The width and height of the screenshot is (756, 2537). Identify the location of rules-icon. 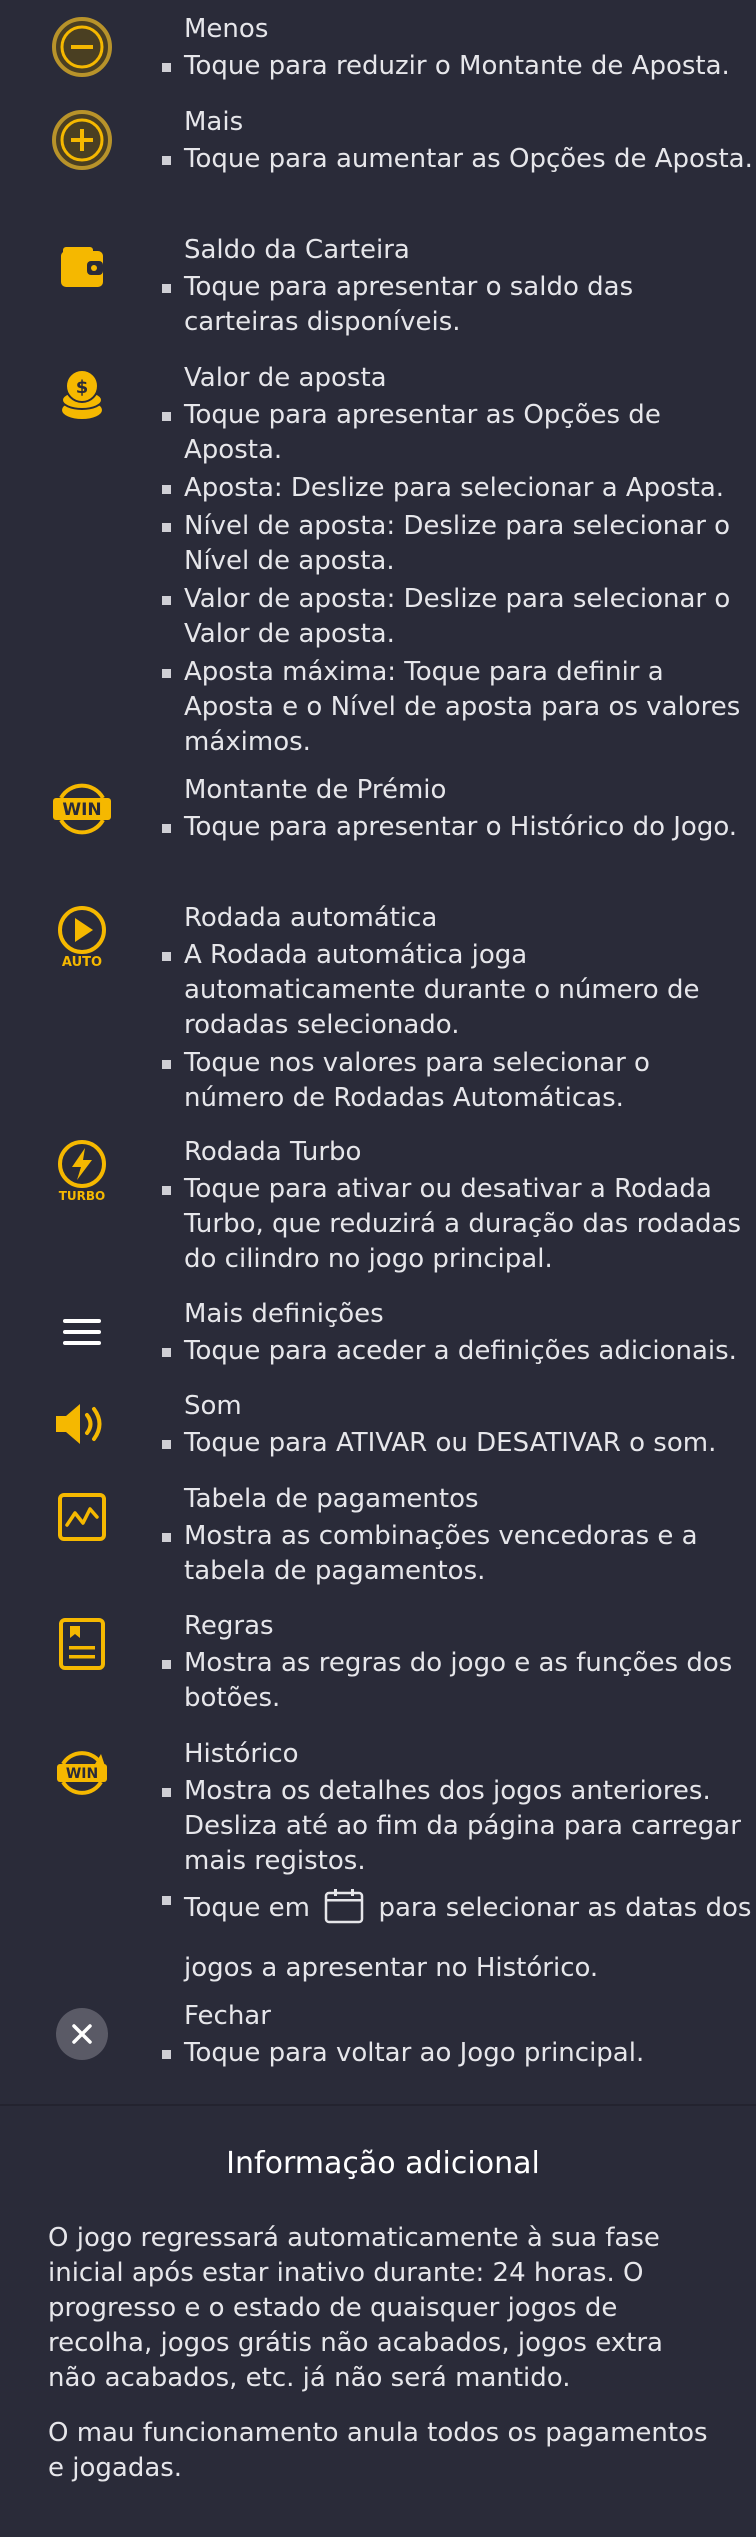
(82, 1644).